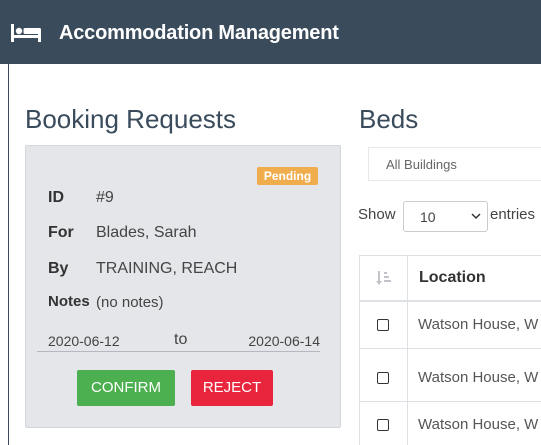 The image size is (541, 445). I want to click on confirm-button: CONFIRM, so click(126, 388).